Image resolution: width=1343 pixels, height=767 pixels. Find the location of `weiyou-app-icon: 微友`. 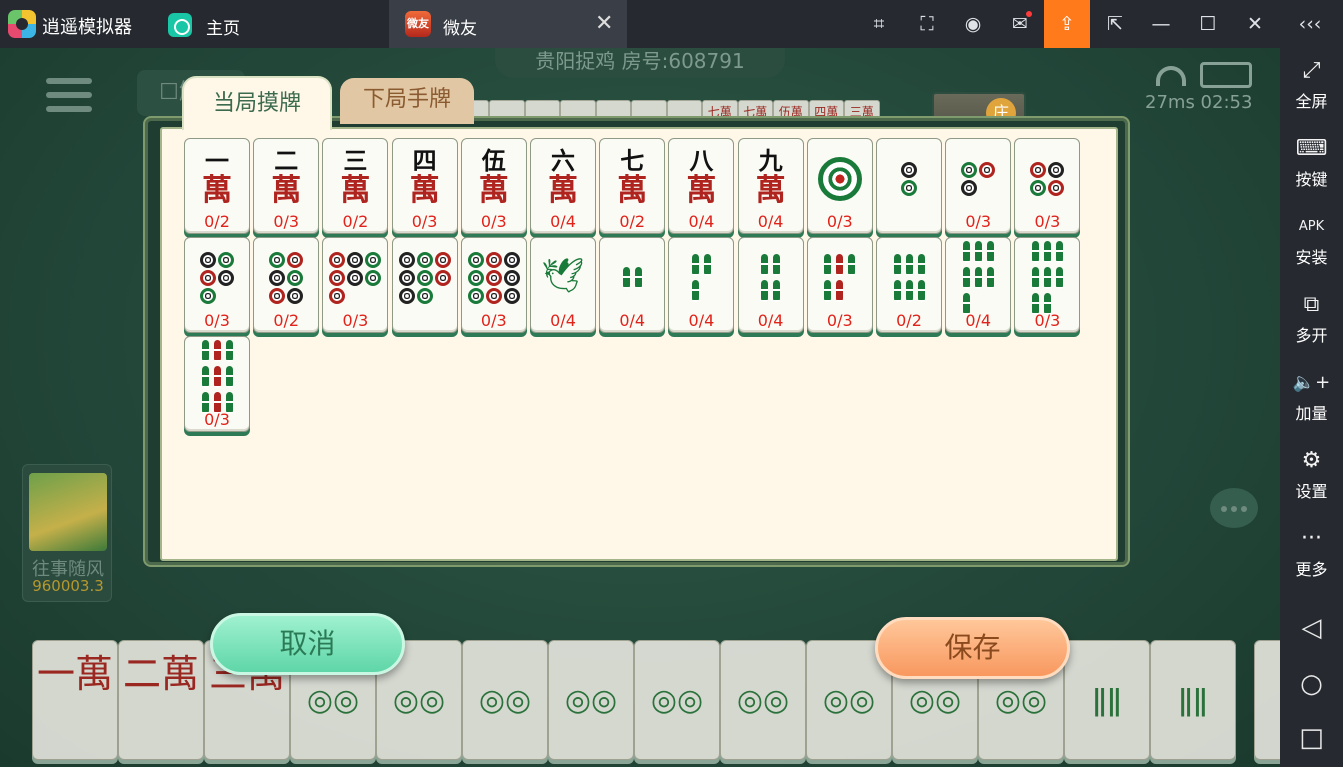

weiyou-app-icon: 微友 is located at coordinates (418, 24).